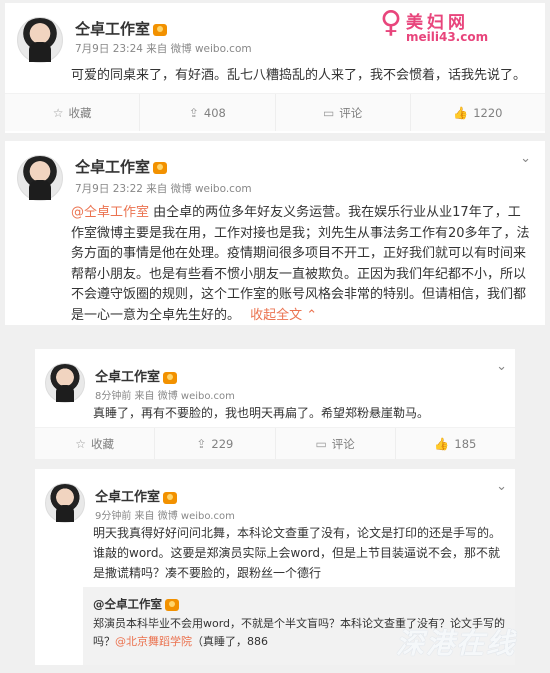 The image size is (550, 673). What do you see at coordinates (283, 315) in the screenshot?
I see `collapse-link: 收起全文 ⌃` at bounding box center [283, 315].